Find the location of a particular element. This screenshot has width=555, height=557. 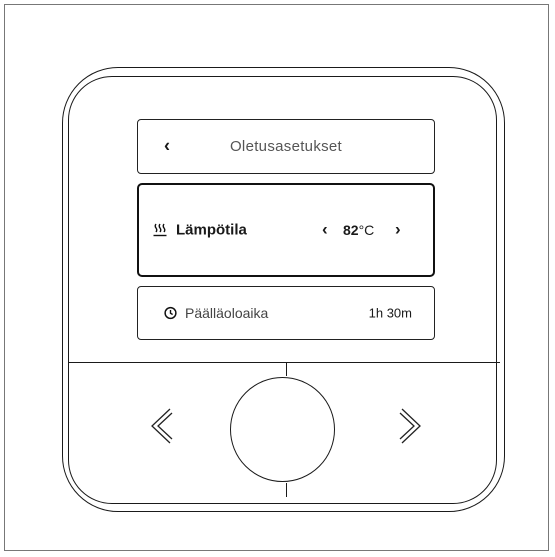

menu-header: ‹ Oletusasetukset is located at coordinates (286, 146).